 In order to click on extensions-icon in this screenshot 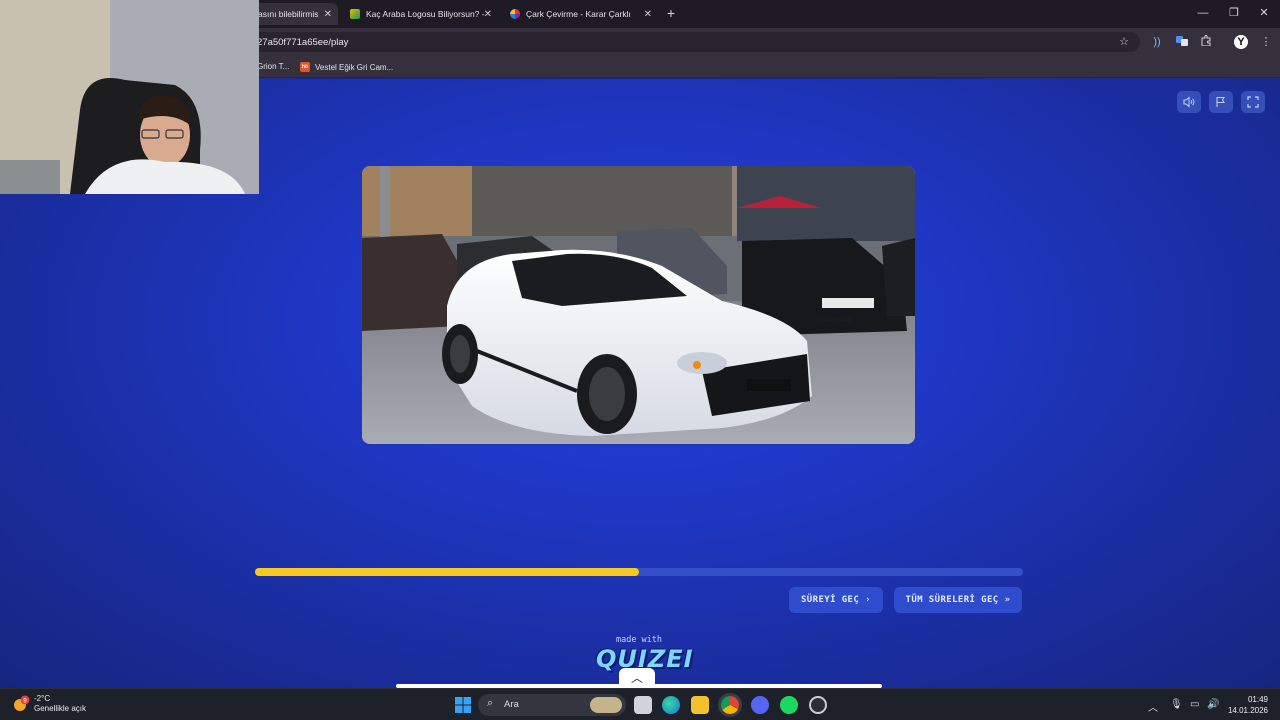, I will do `click(1206, 42)`.